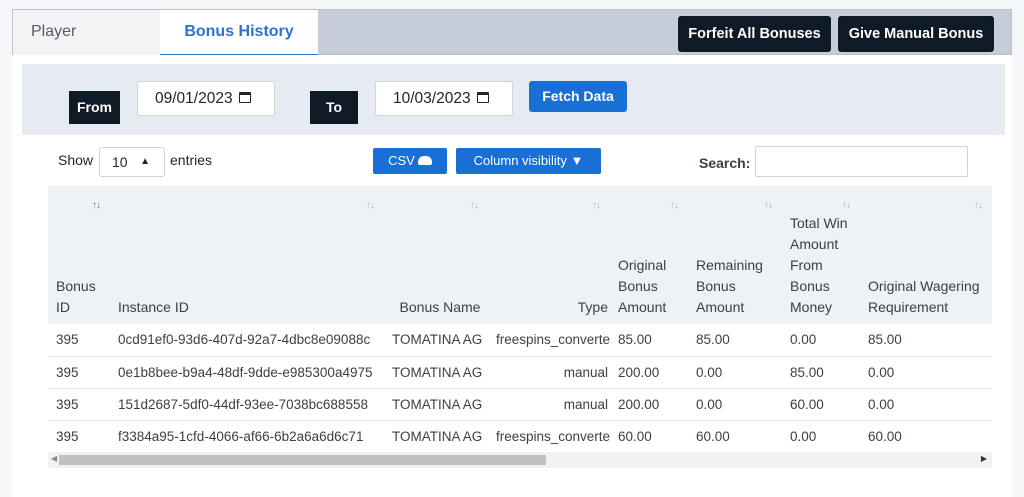  Describe the element at coordinates (916, 34) in the screenshot. I see `give-manual-bonus-button: Give Manual Bonus` at that location.